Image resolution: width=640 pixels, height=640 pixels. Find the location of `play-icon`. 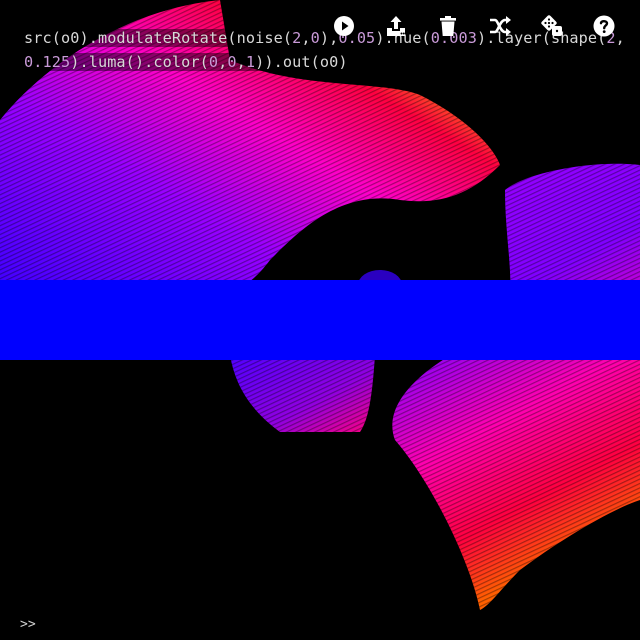

play-icon is located at coordinates (344, 26).